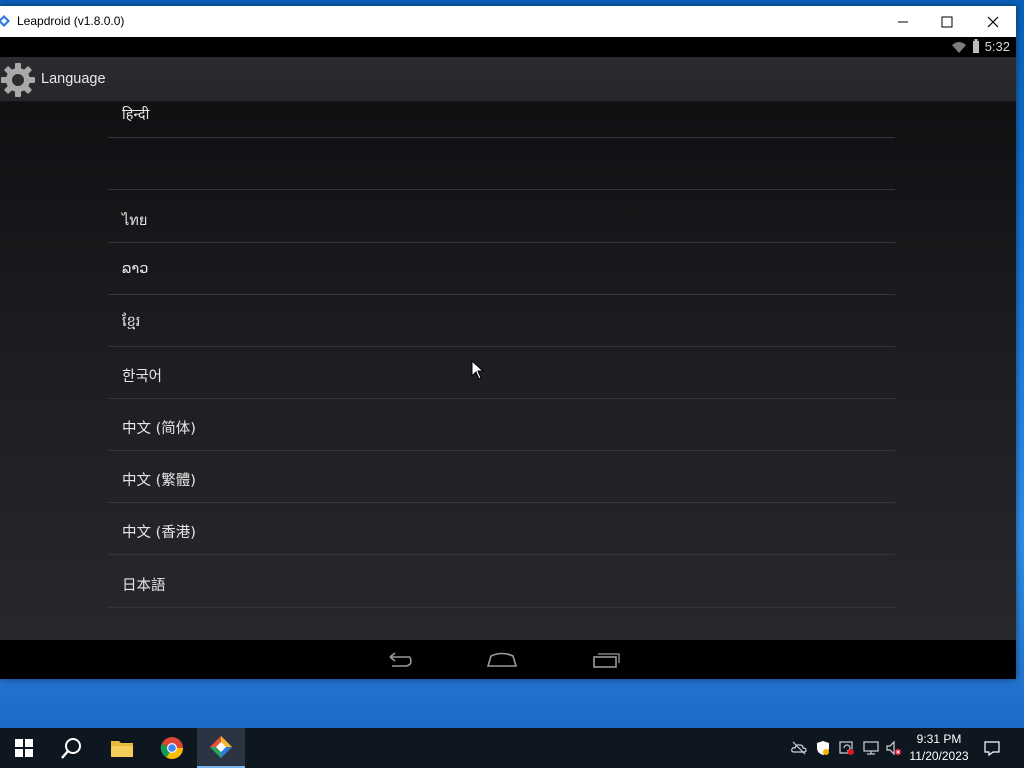 This screenshot has height=768, width=1024. I want to click on leapdroid-app-icon, so click(5, 21).